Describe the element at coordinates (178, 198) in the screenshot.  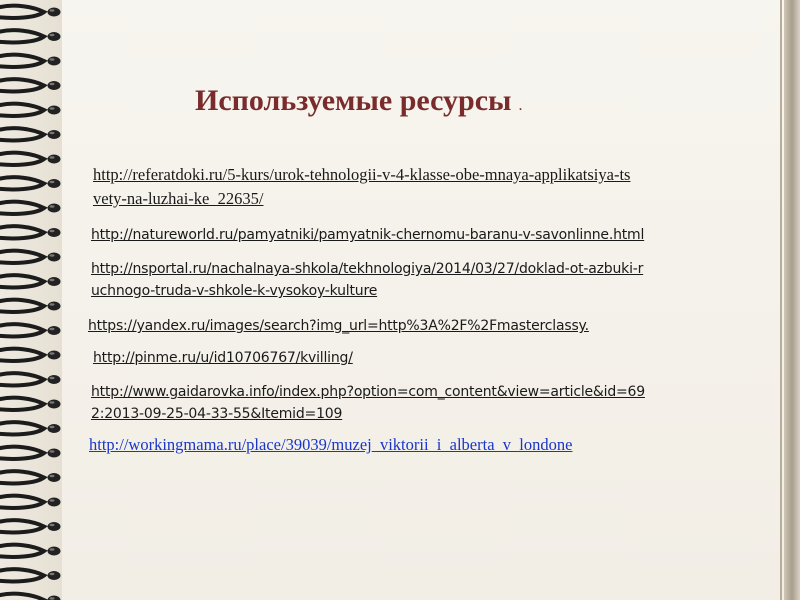
I see `resource-link-line: vety-na-luzhai-ke_22635/` at that location.